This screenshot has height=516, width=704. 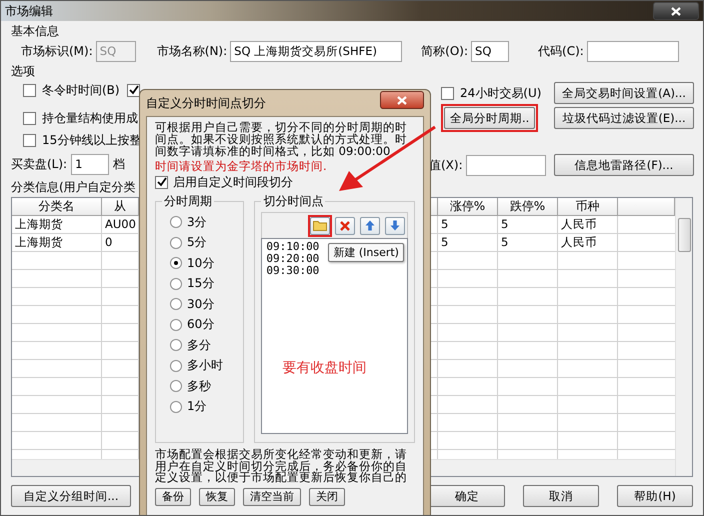 I want to click on radio-label: 3分, so click(x=197, y=222).